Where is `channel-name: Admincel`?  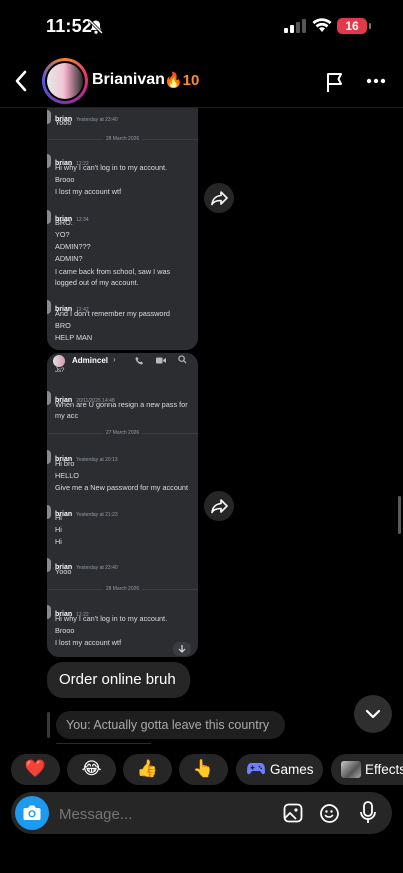 channel-name: Admincel is located at coordinates (90, 360).